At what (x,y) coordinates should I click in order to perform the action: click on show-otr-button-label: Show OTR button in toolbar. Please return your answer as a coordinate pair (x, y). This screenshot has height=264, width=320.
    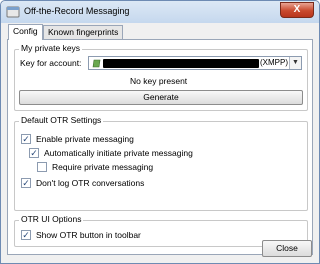
    Looking at the image, I should click on (88, 235).